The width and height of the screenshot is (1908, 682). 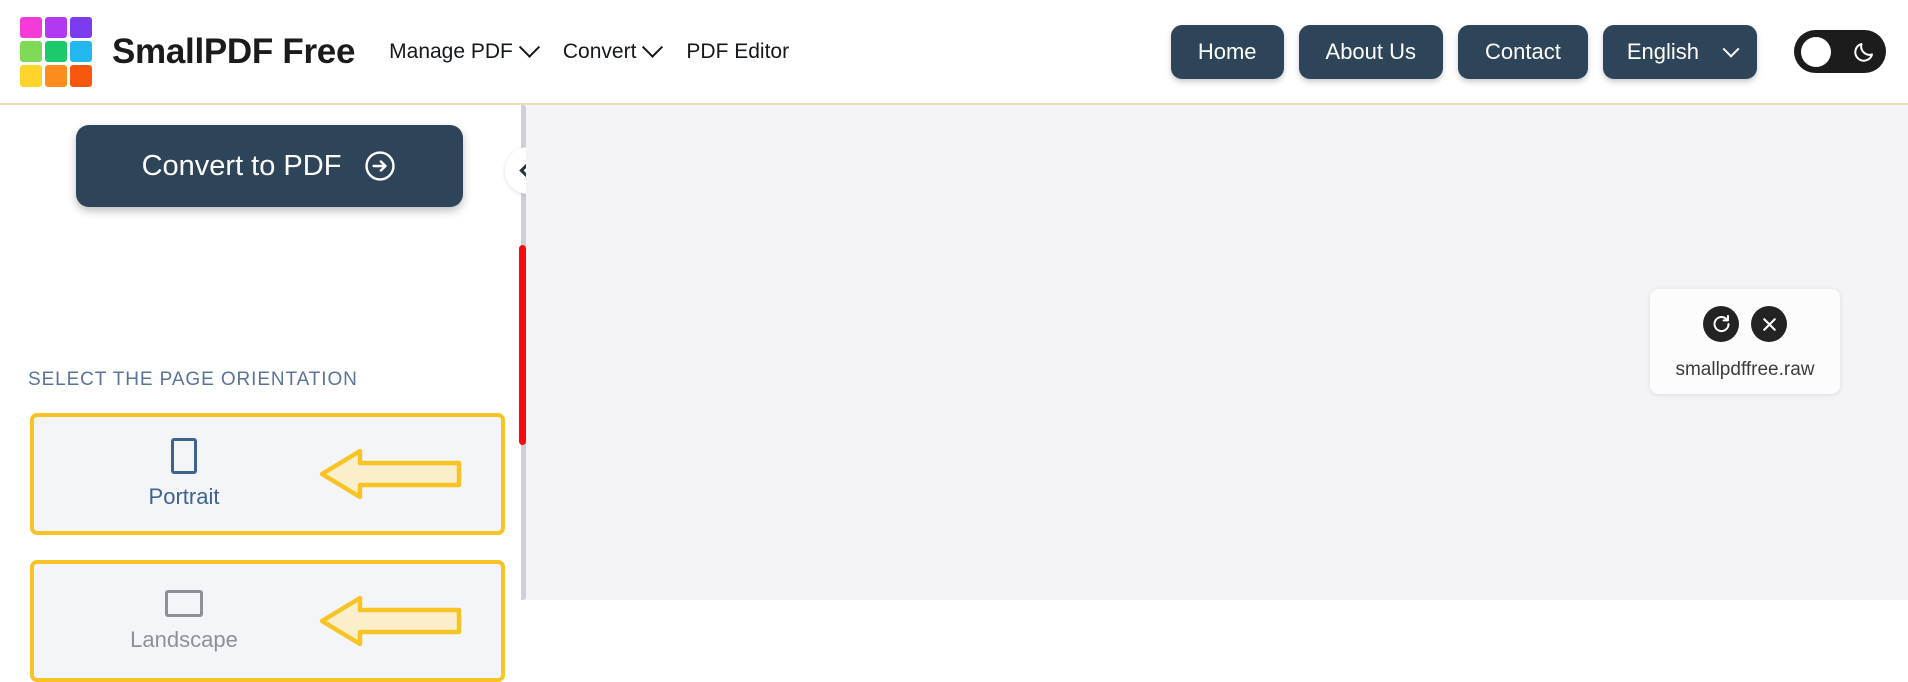 What do you see at coordinates (1863, 52) in the screenshot?
I see `moon-icon` at bounding box center [1863, 52].